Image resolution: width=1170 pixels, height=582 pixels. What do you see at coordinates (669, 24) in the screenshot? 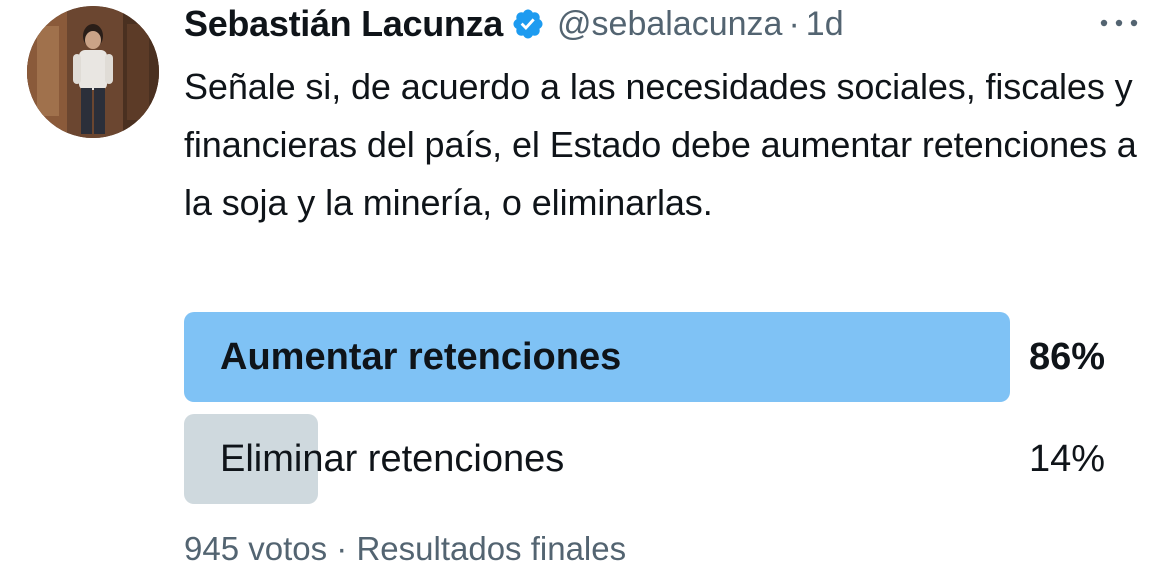
I see `author-handle: @sebalacunza` at bounding box center [669, 24].